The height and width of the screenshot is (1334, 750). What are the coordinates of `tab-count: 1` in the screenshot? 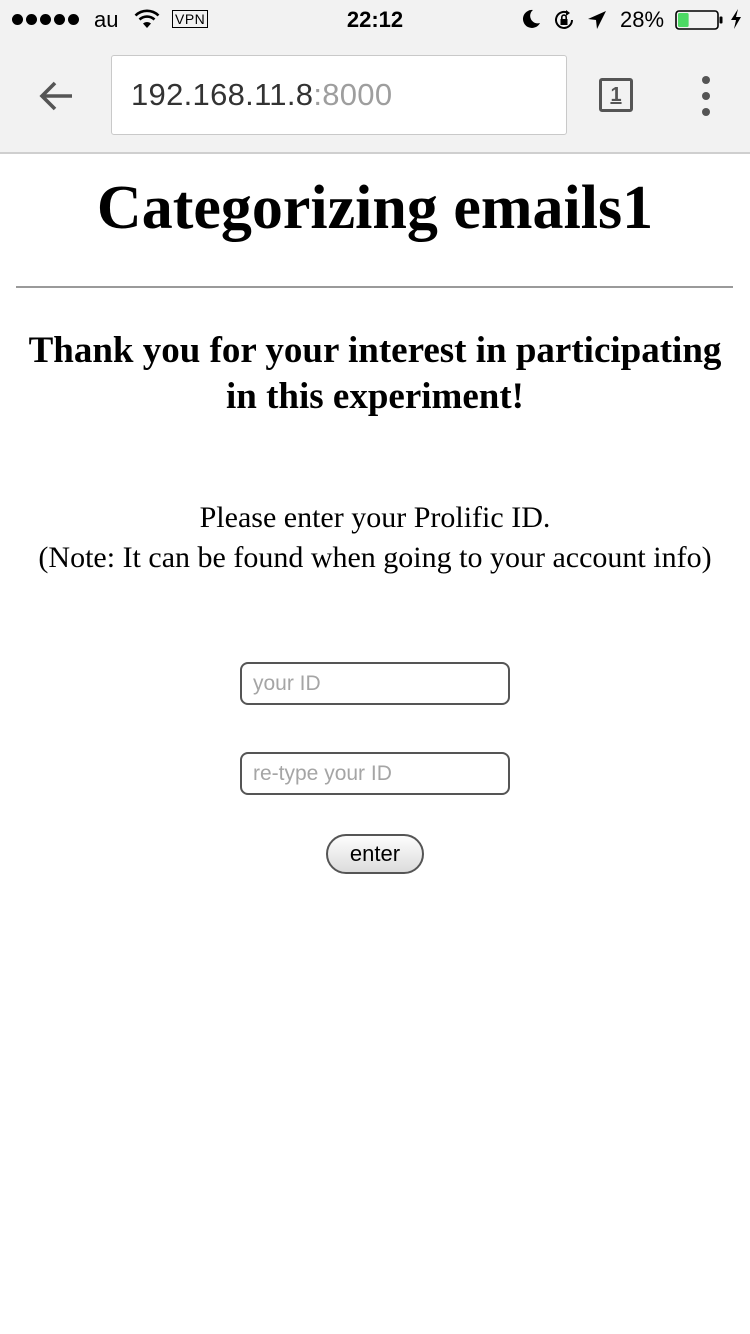 It's located at (616, 94).